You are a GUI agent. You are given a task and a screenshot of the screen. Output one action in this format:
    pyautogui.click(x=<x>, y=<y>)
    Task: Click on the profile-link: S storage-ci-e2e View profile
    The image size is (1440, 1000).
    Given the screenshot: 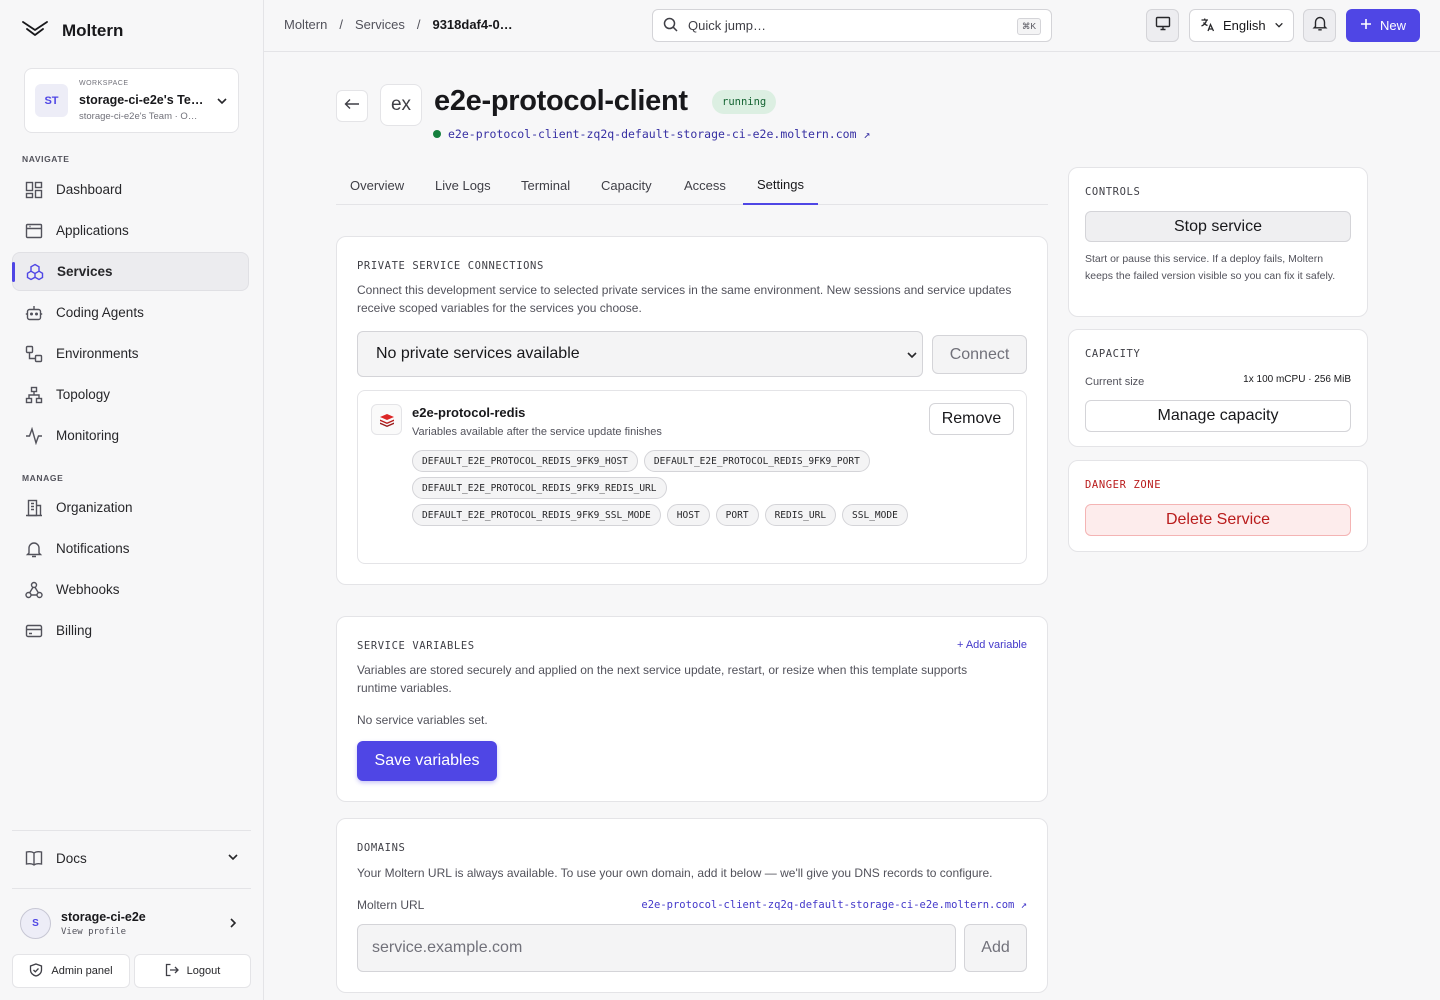 What is the action you would take?
    pyautogui.click(x=130, y=922)
    